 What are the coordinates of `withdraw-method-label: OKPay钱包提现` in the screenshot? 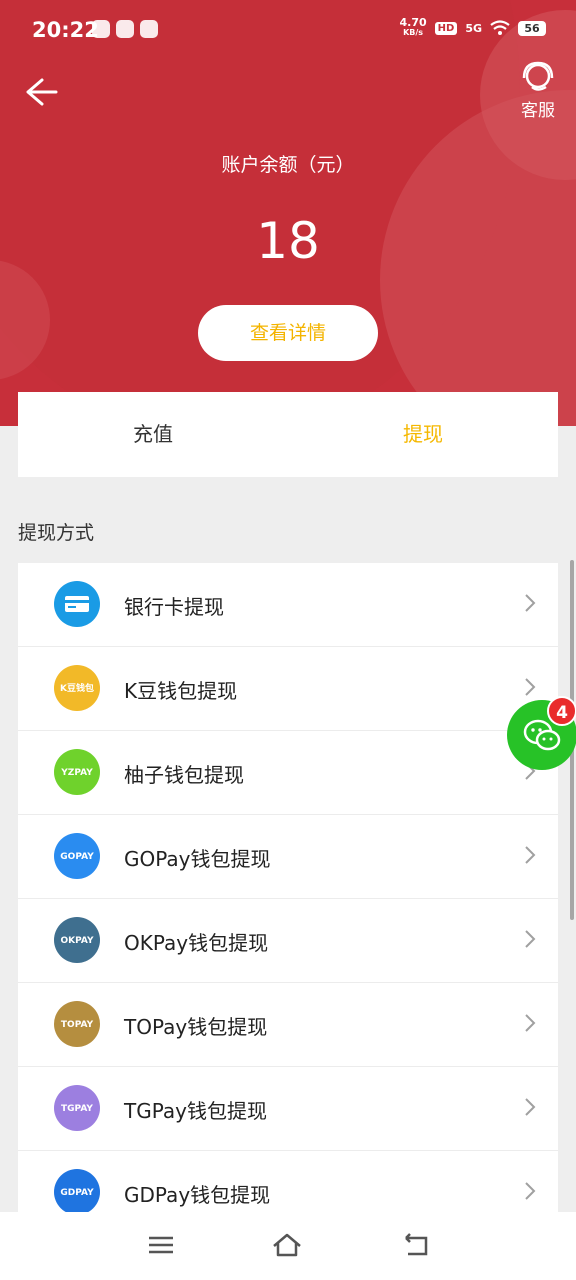 It's located at (196, 943).